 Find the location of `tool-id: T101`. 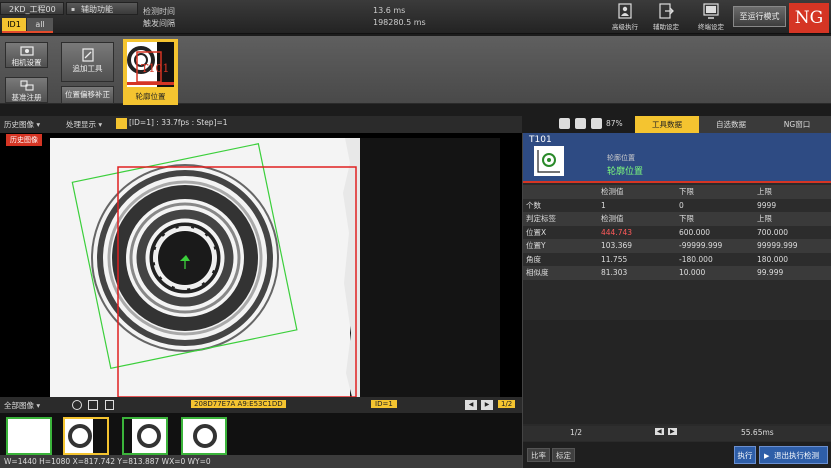

tool-id: T101 is located at coordinates (540, 140).